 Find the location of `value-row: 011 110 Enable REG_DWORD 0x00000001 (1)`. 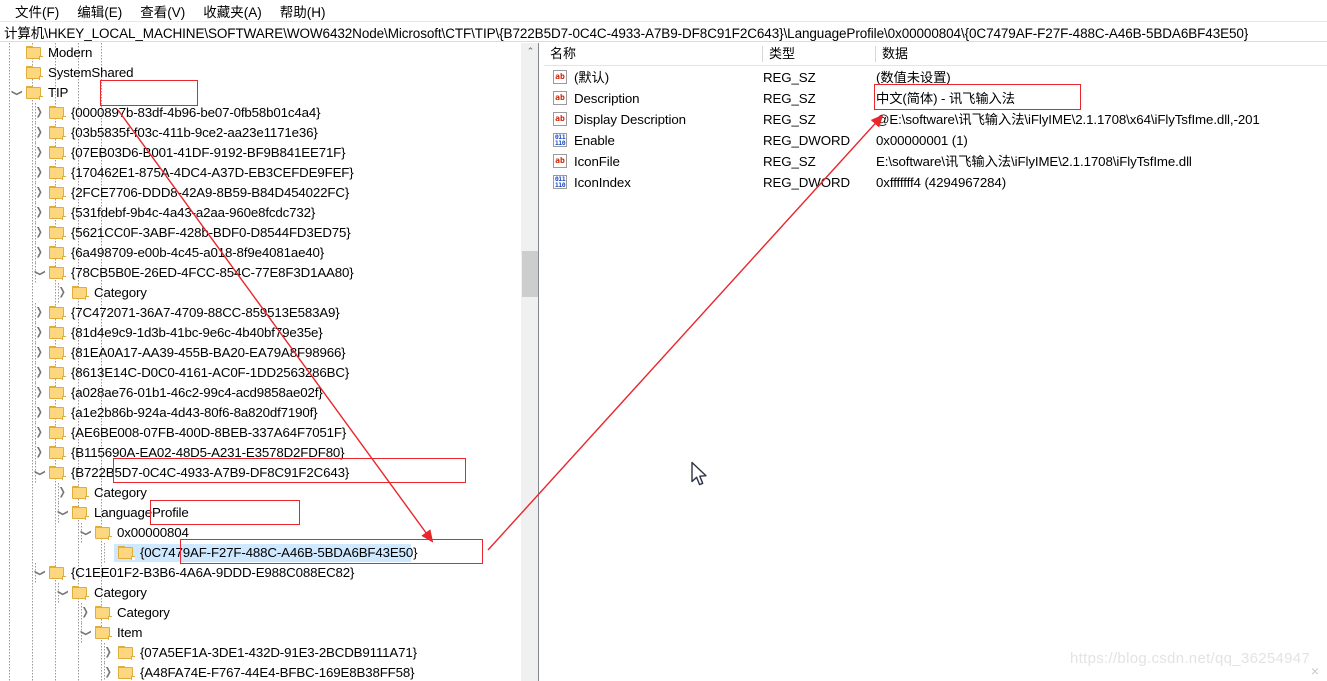

value-row: 011 110 Enable REG_DWORD 0x00000001 (1) is located at coordinates (935, 140).